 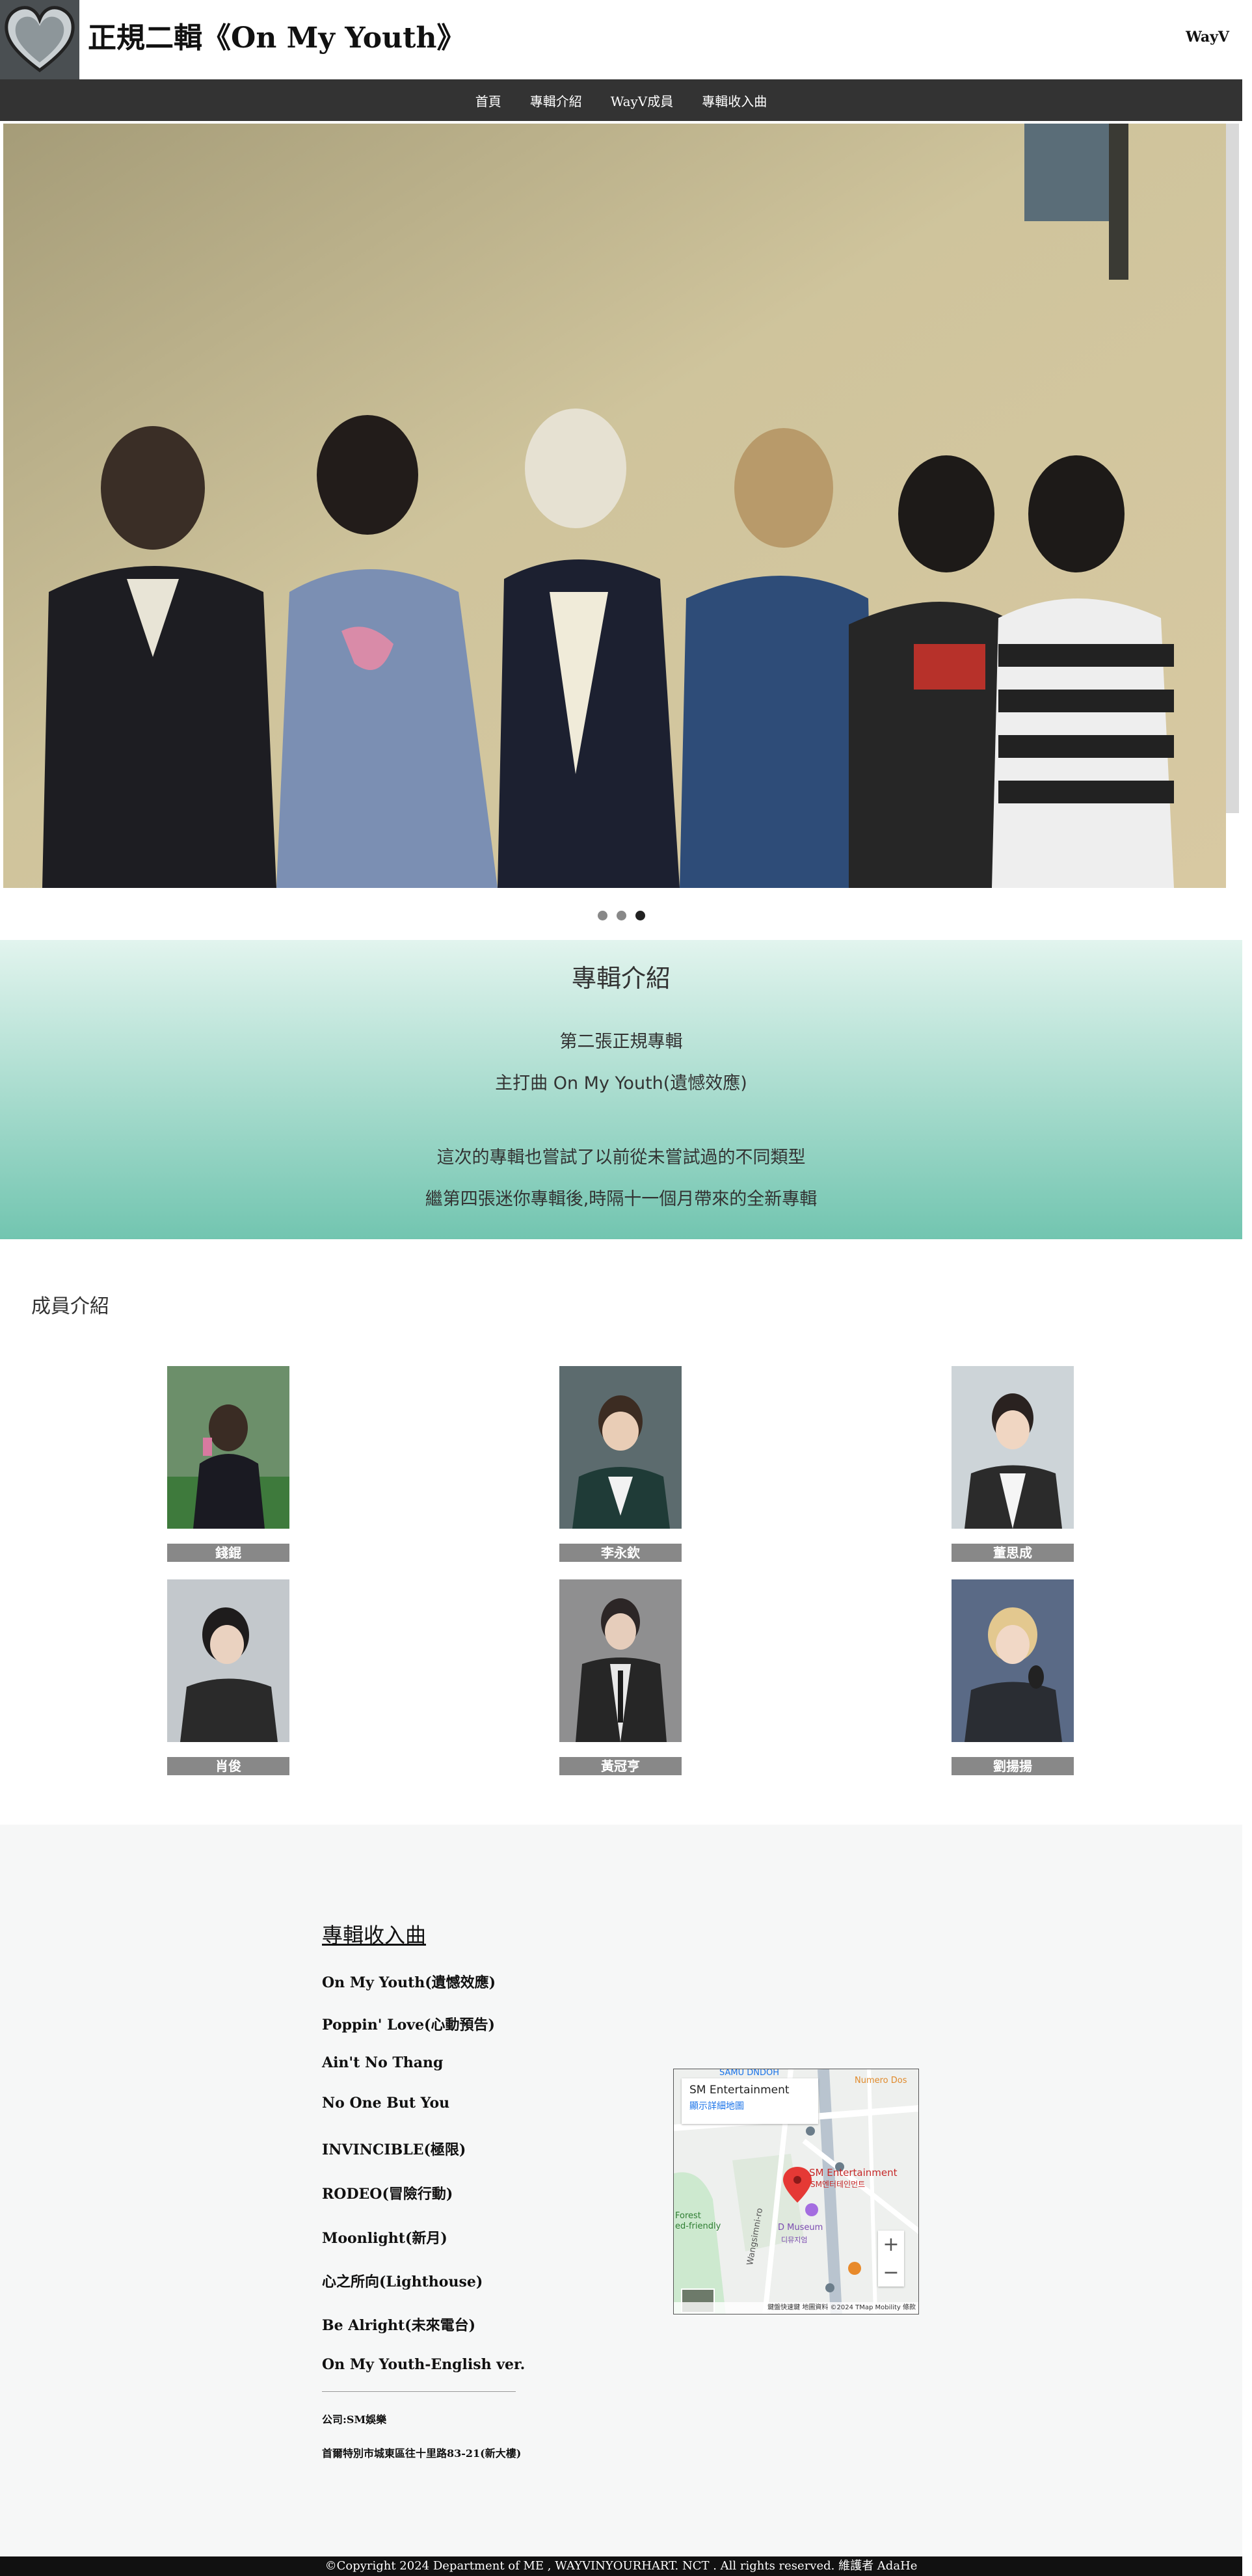 I want to click on zoom-in-button: +, so click(x=891, y=2245).